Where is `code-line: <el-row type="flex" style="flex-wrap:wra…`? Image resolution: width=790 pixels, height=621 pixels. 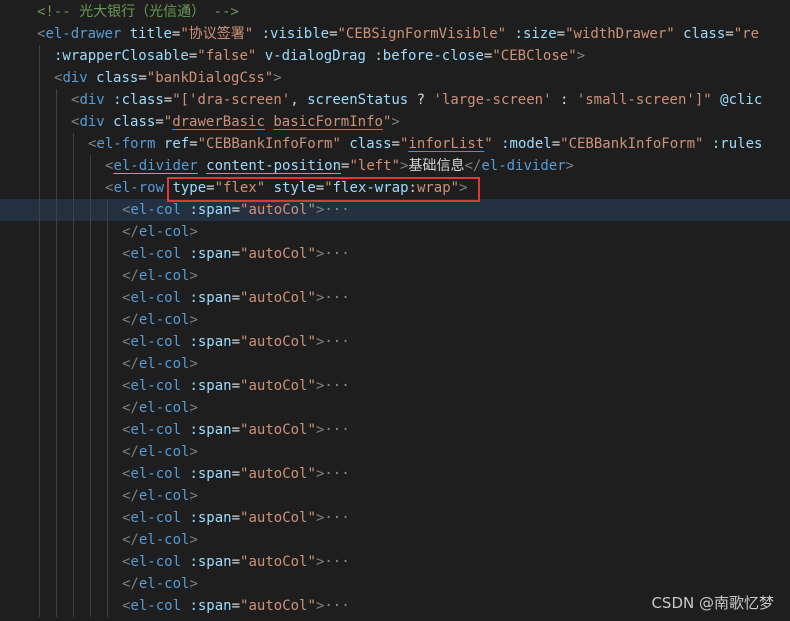
code-line: <el-row type="flex" style="flex-wrap:wra… is located at coordinates (395, 188).